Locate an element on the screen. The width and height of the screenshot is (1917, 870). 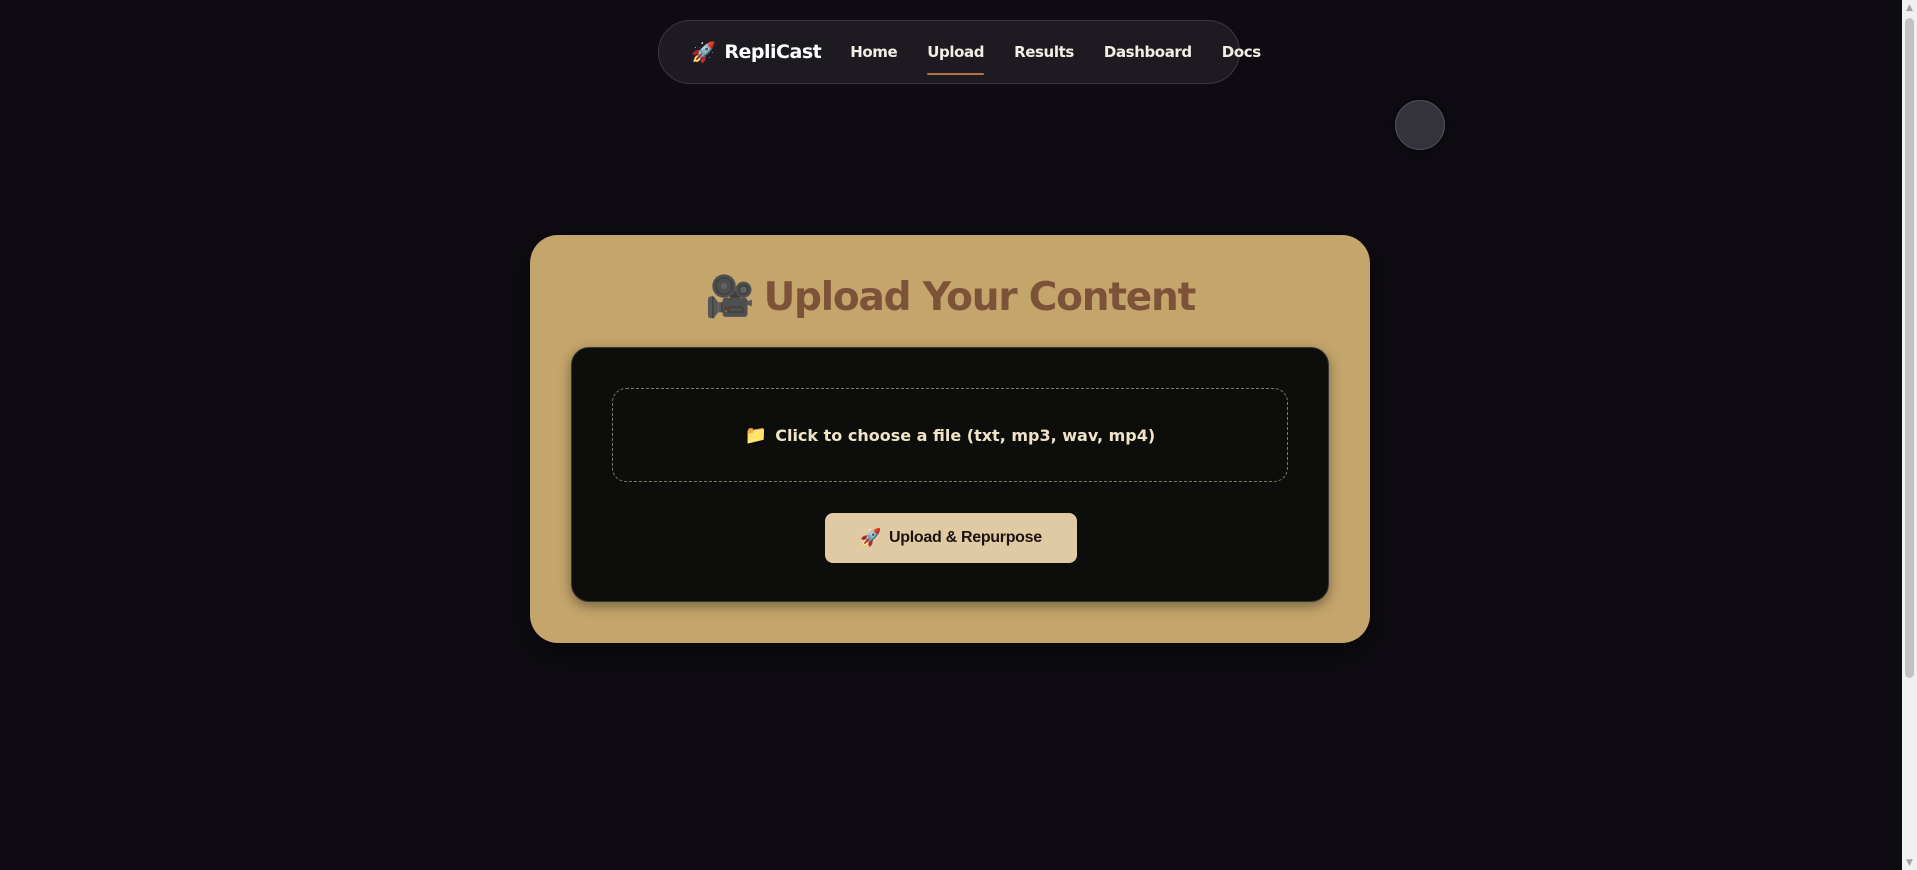
brand-name: RepliCast is located at coordinates (773, 52).